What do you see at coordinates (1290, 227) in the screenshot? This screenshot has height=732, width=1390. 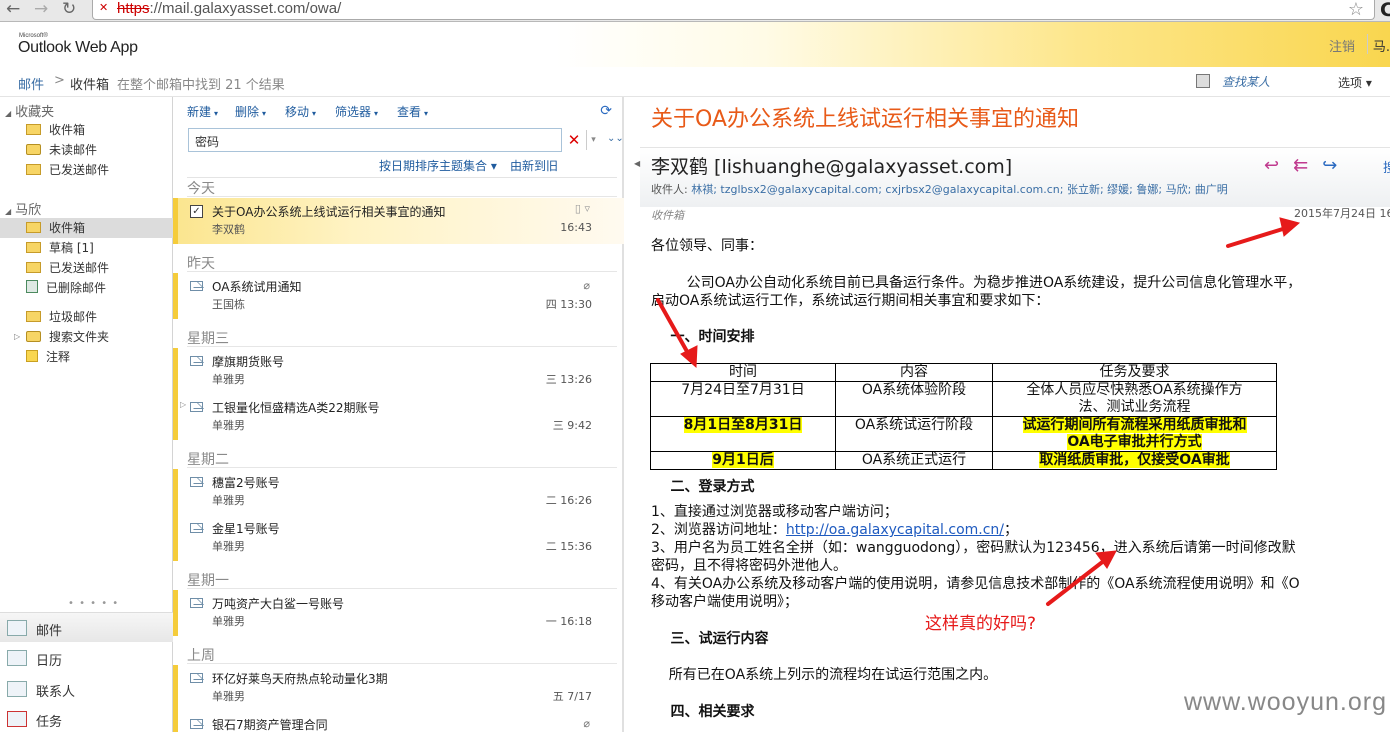 I see `arrow-head-date` at bounding box center [1290, 227].